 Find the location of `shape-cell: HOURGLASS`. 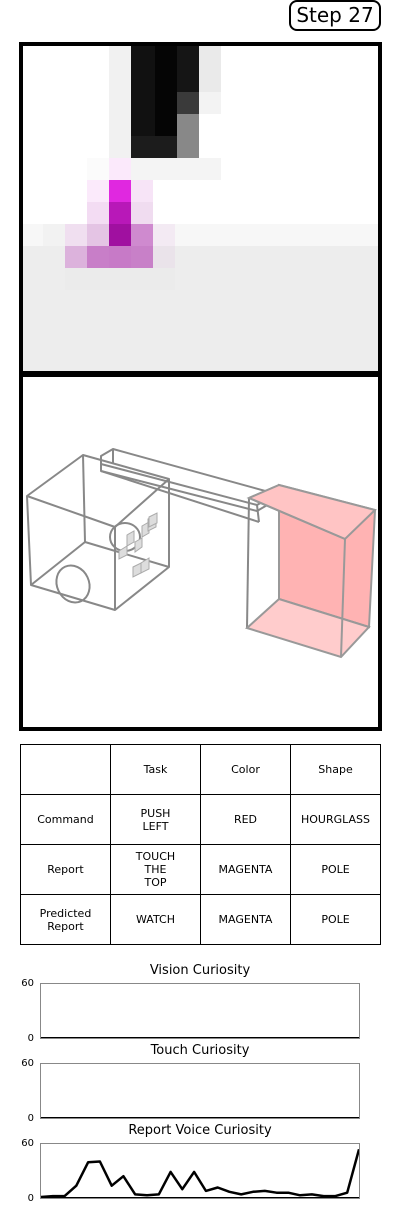

shape-cell: HOURGLASS is located at coordinates (335, 819).